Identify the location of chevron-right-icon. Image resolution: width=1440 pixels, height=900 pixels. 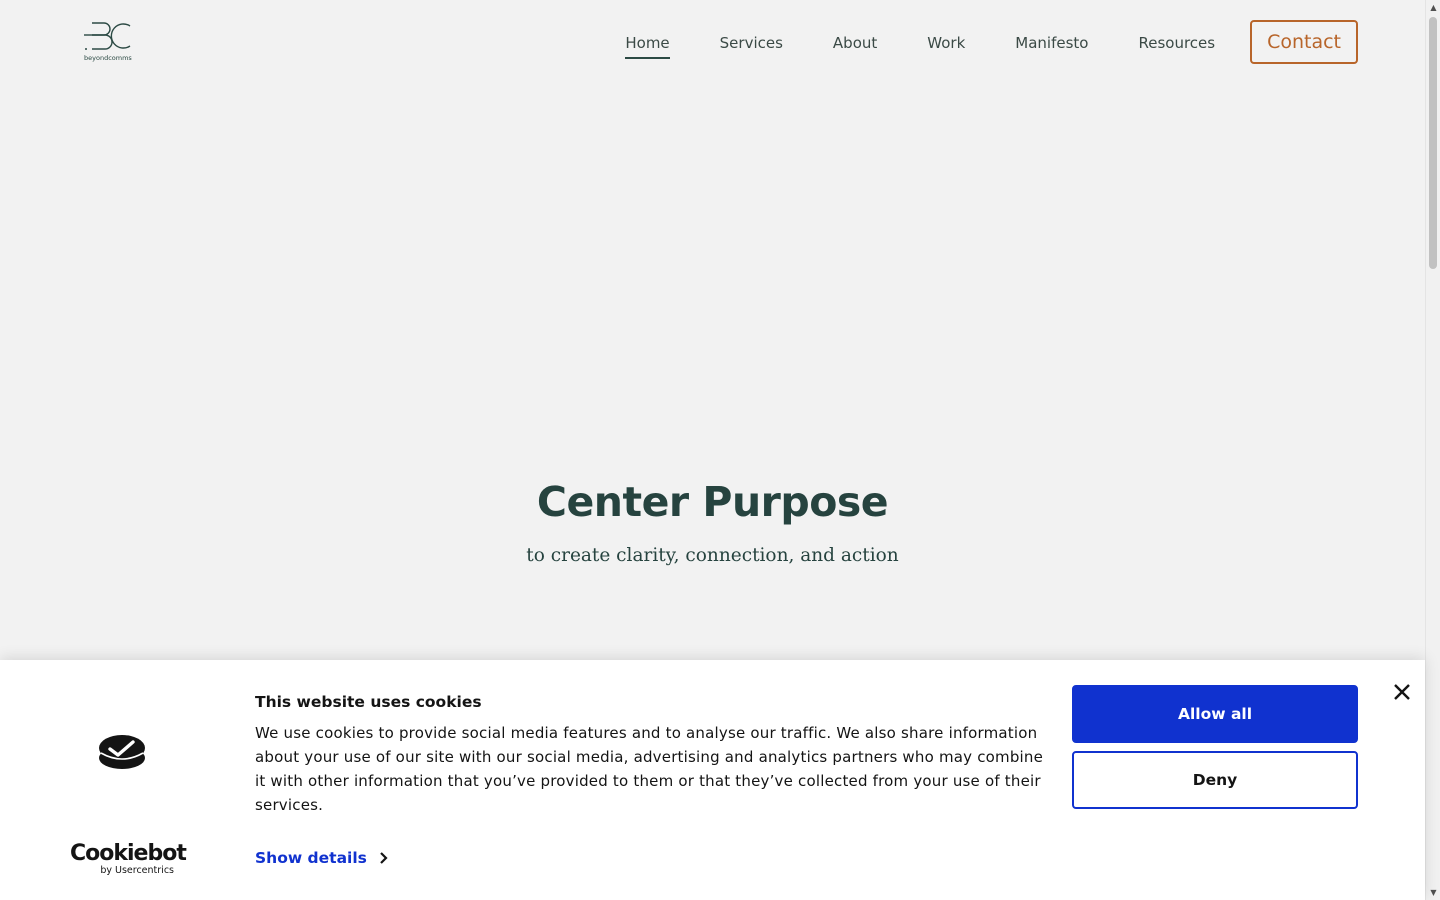
(384, 858).